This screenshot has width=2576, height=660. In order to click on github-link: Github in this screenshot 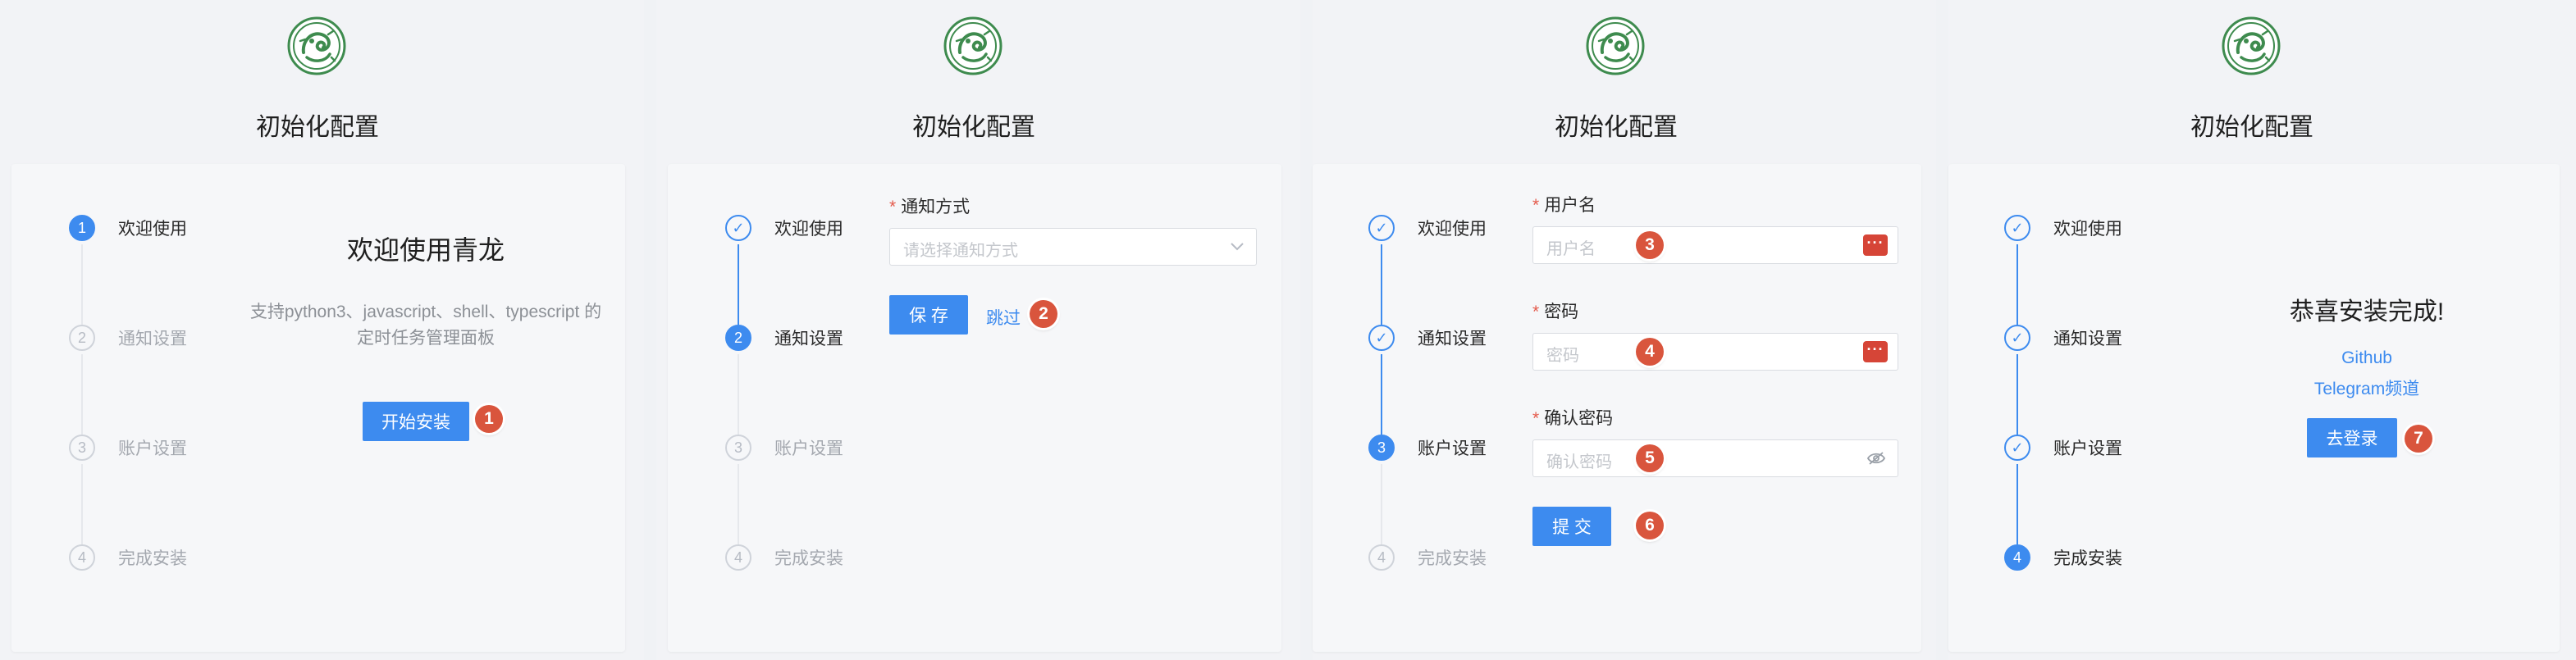, I will do `click(2367, 358)`.